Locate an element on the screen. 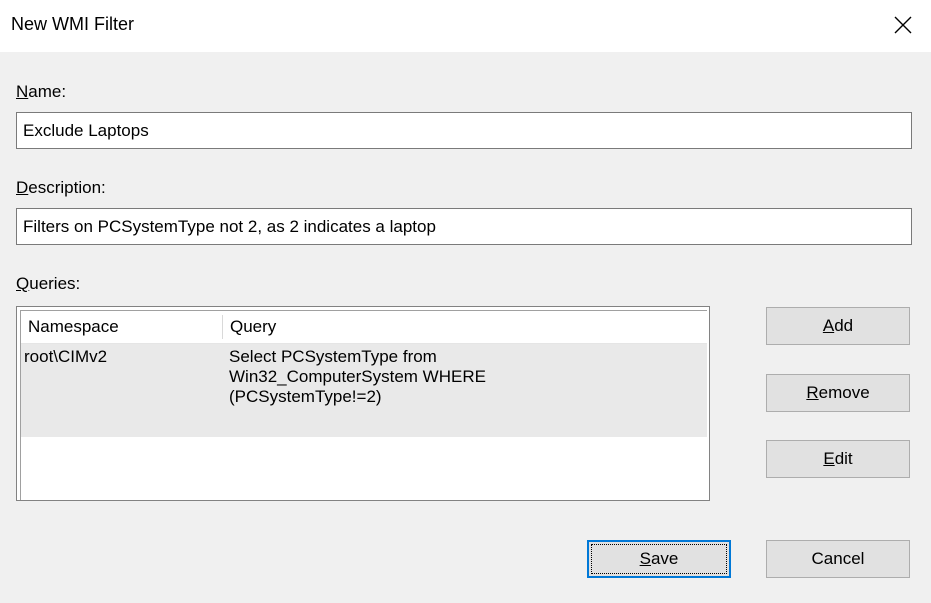  edit-button: Edit is located at coordinates (838, 459).